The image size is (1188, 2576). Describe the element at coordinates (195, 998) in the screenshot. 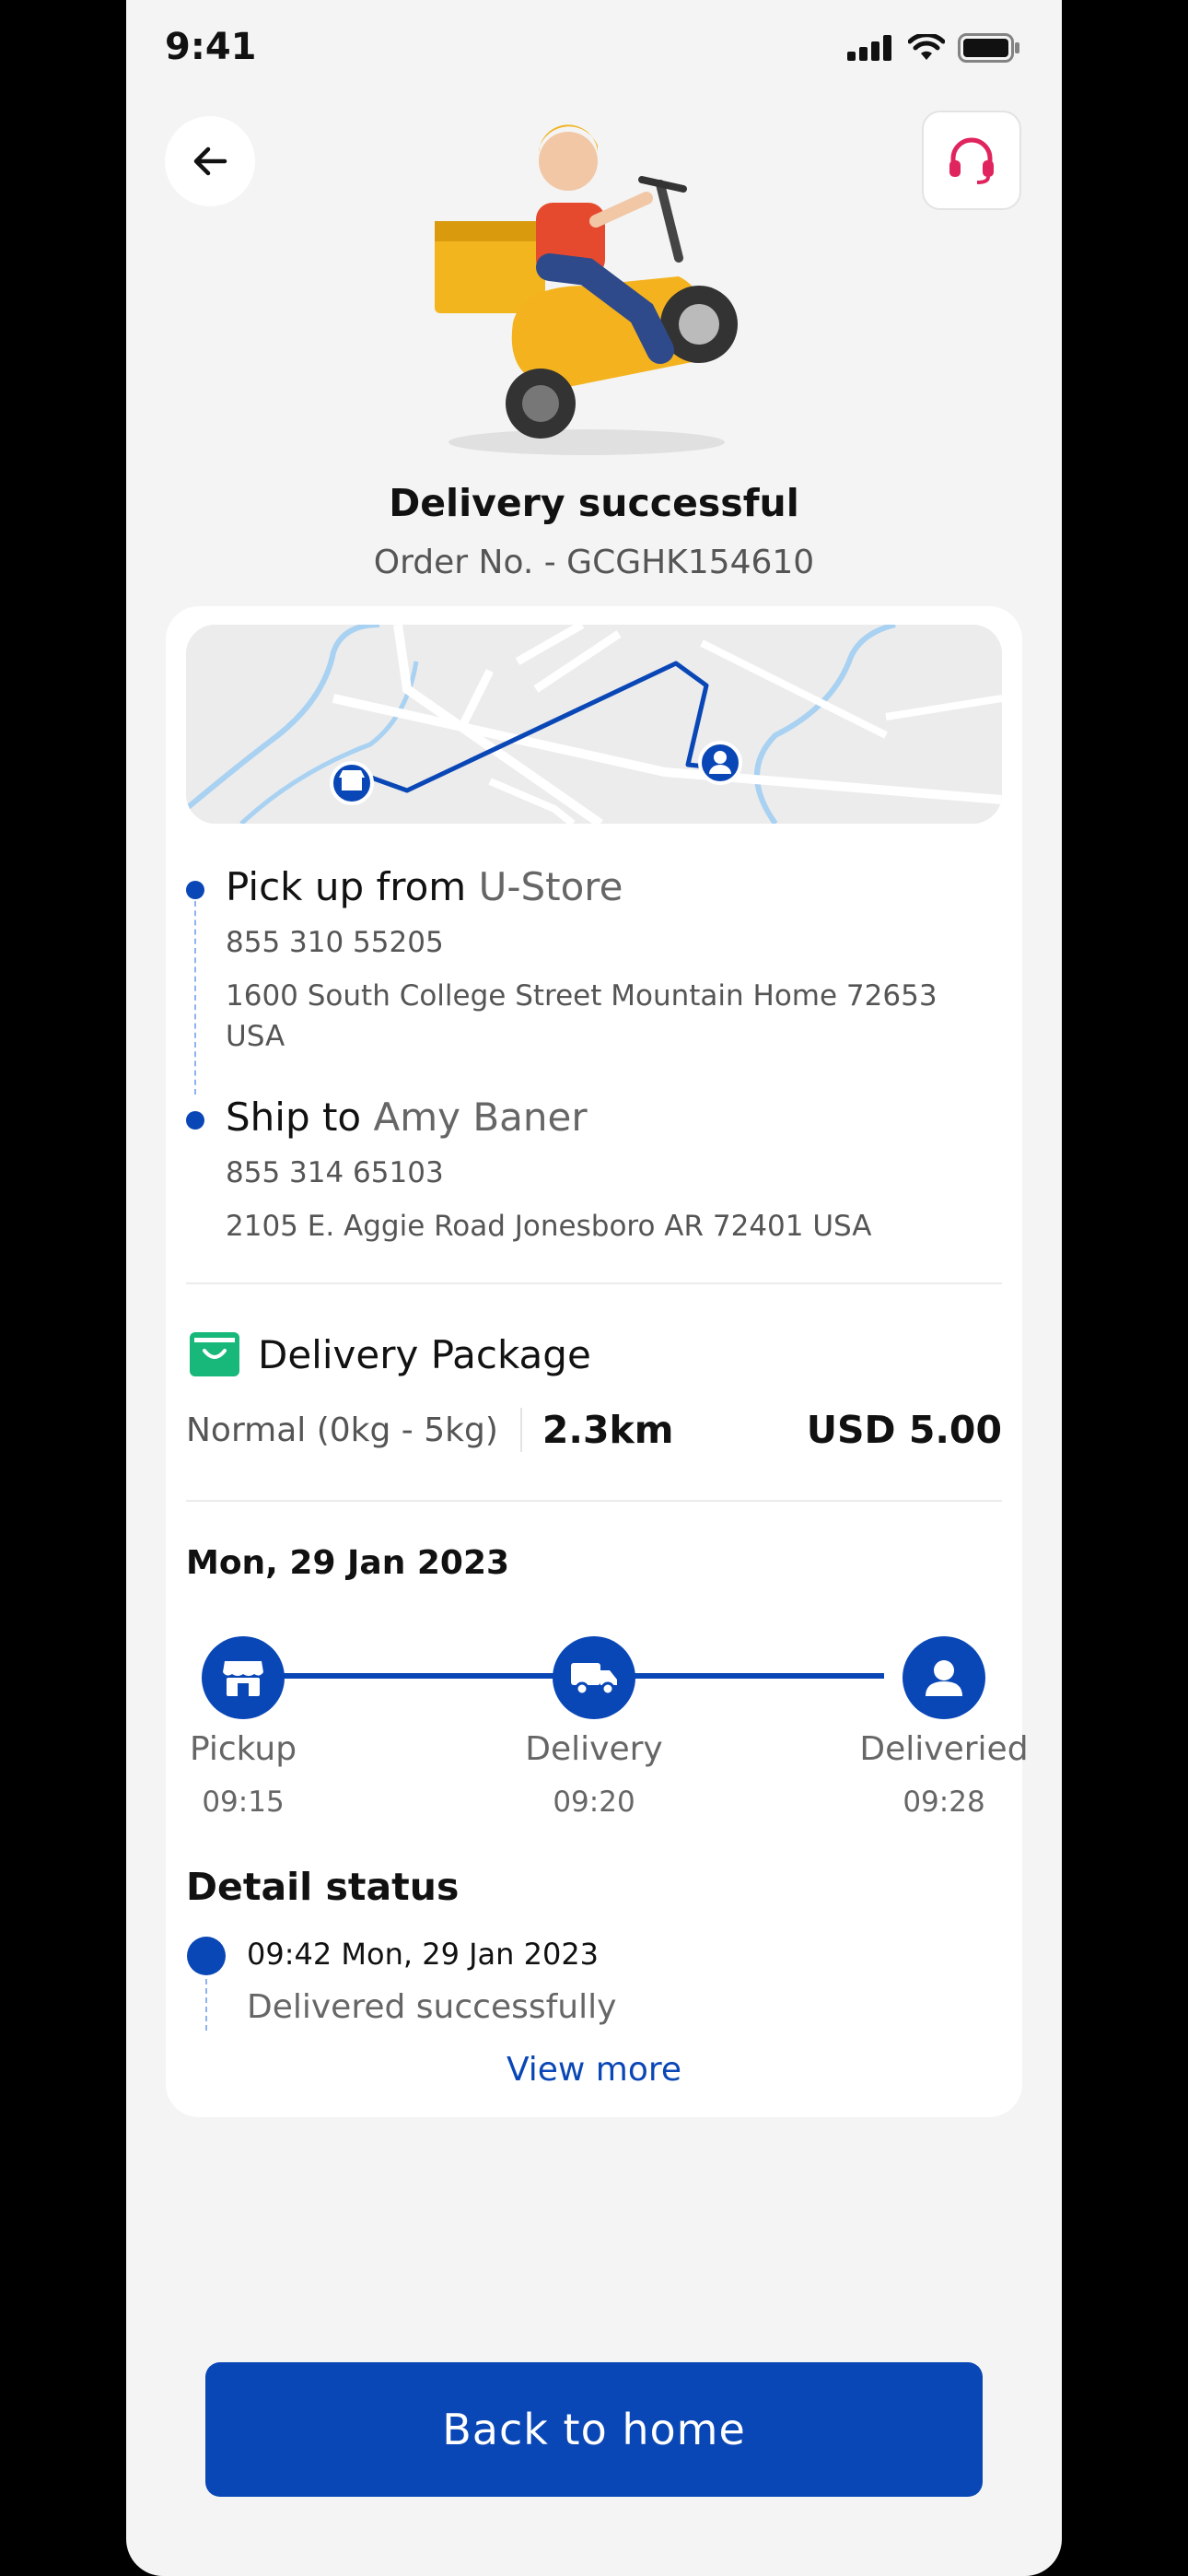

I see `route-connector` at that location.